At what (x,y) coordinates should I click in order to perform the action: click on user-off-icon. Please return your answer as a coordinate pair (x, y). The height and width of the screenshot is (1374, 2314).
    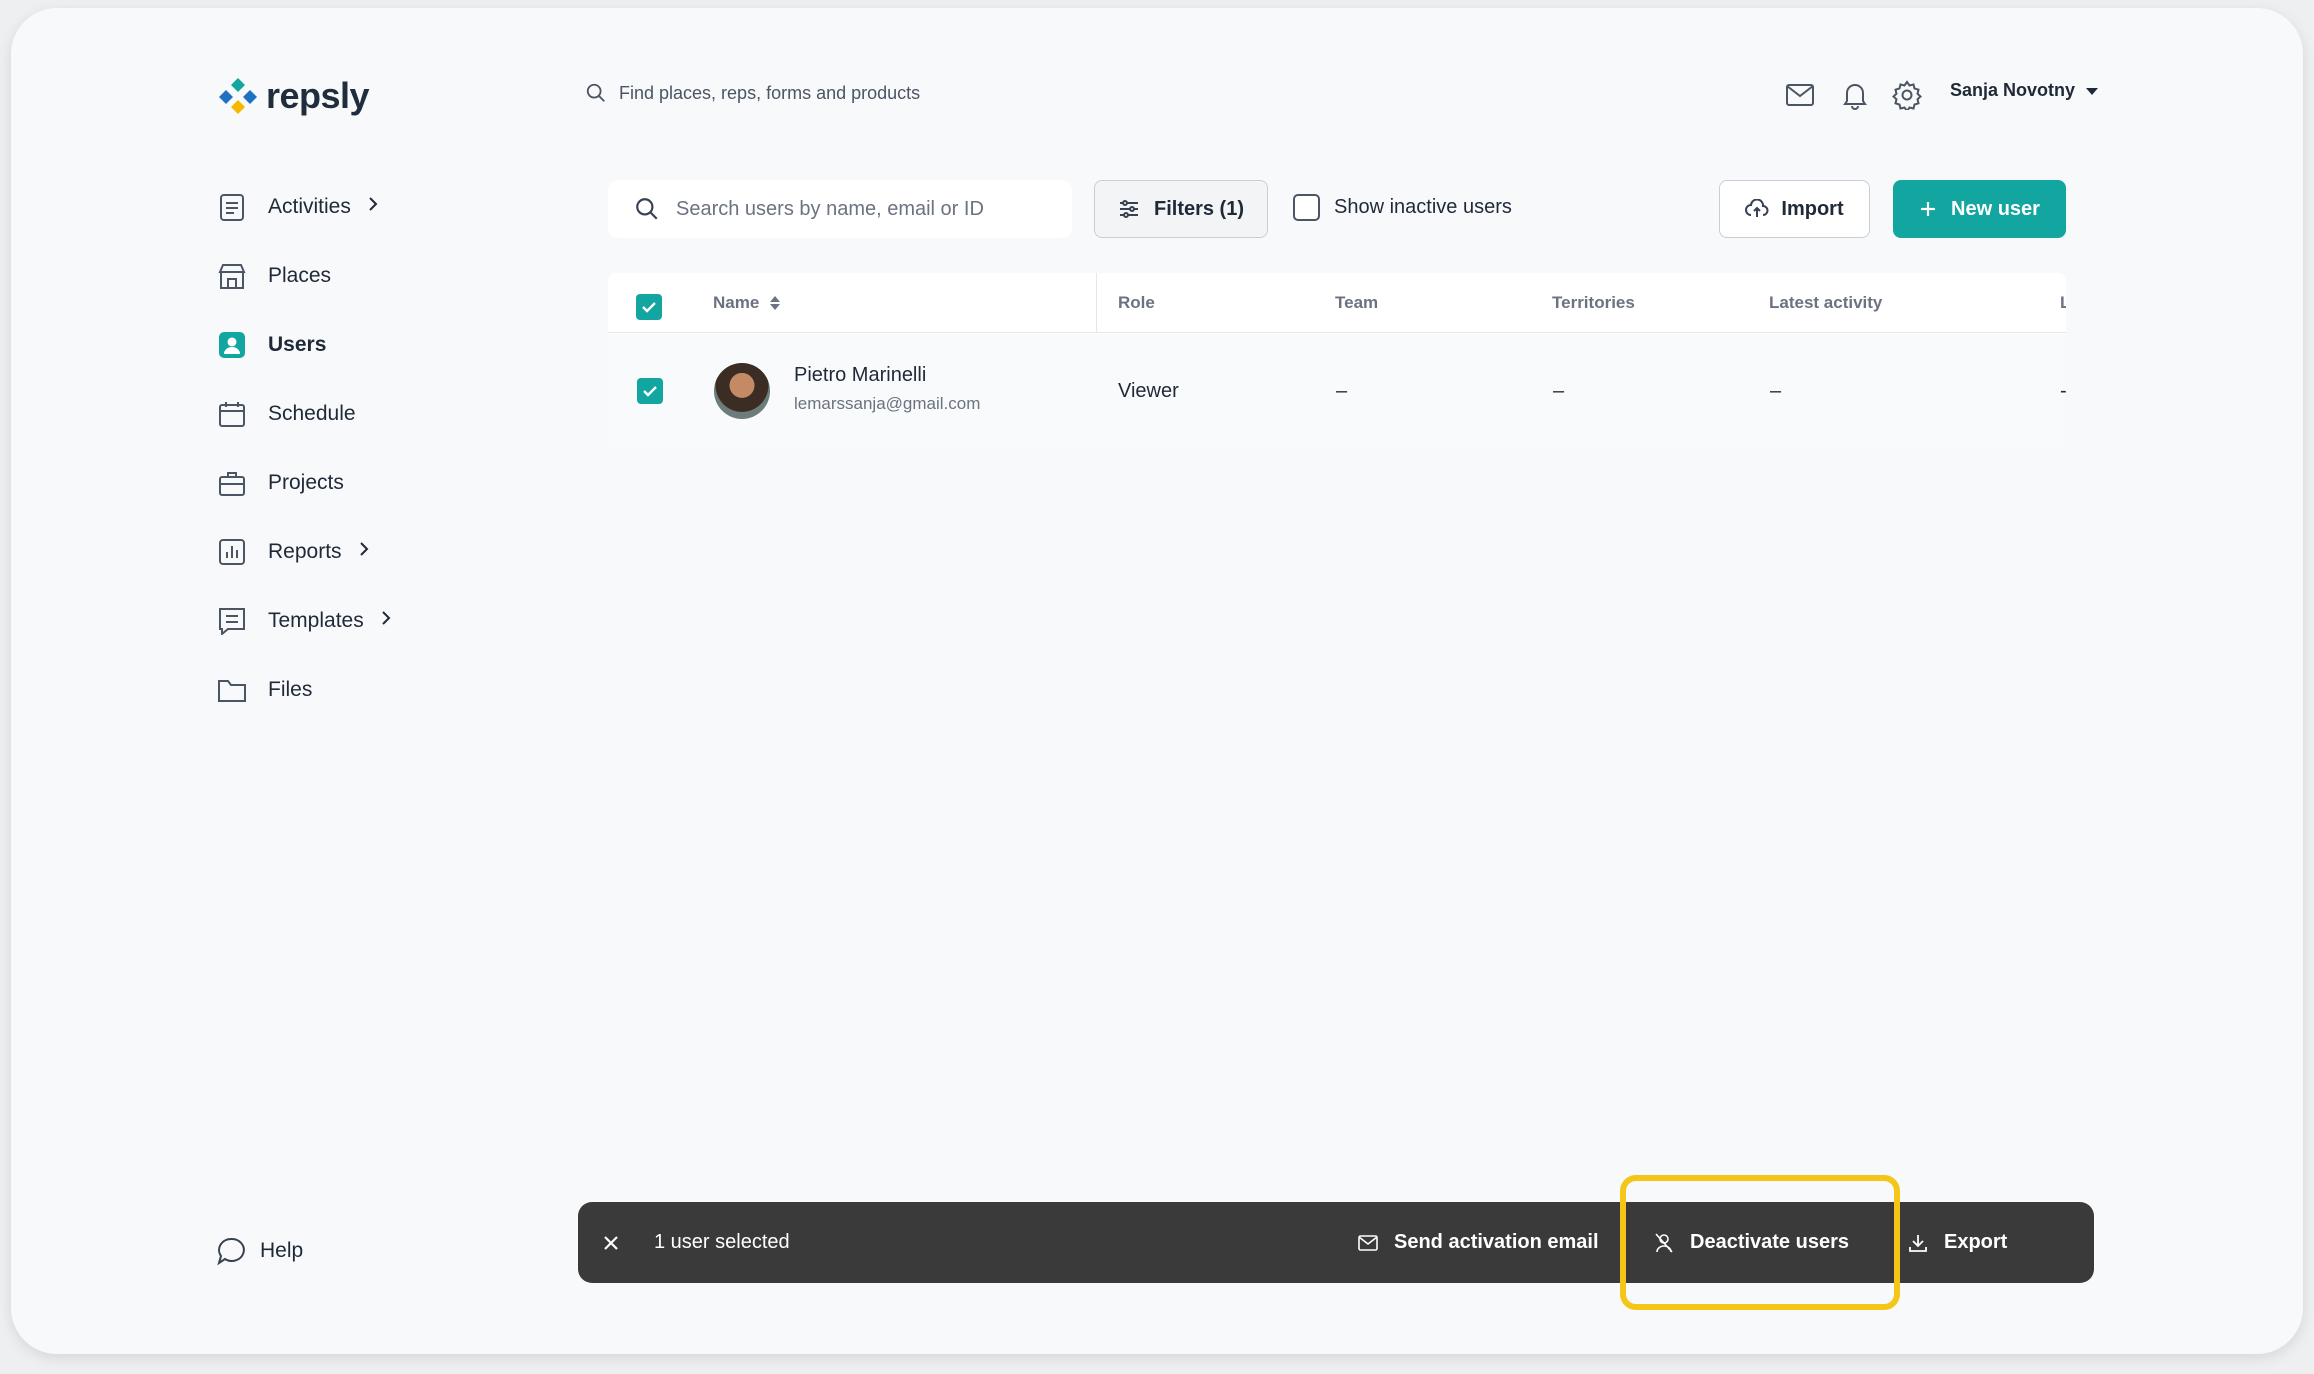
    Looking at the image, I should click on (1664, 1242).